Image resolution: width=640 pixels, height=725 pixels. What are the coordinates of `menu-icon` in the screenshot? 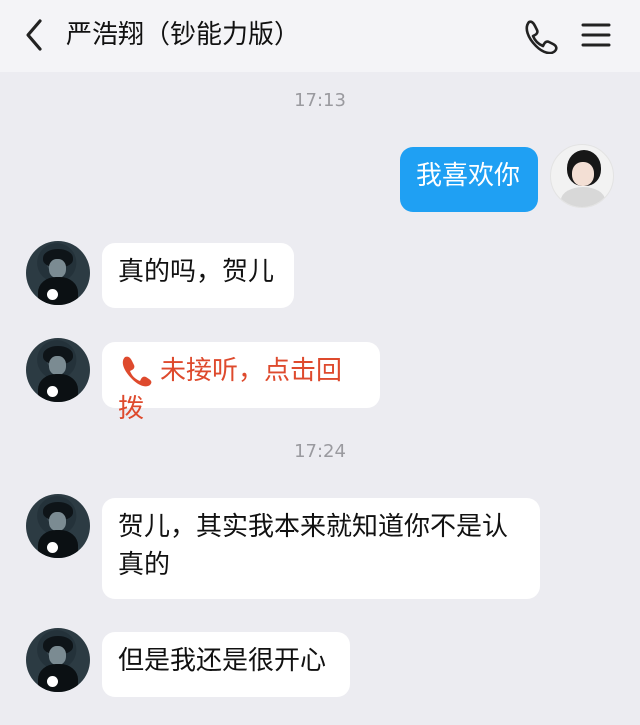 It's located at (596, 35).